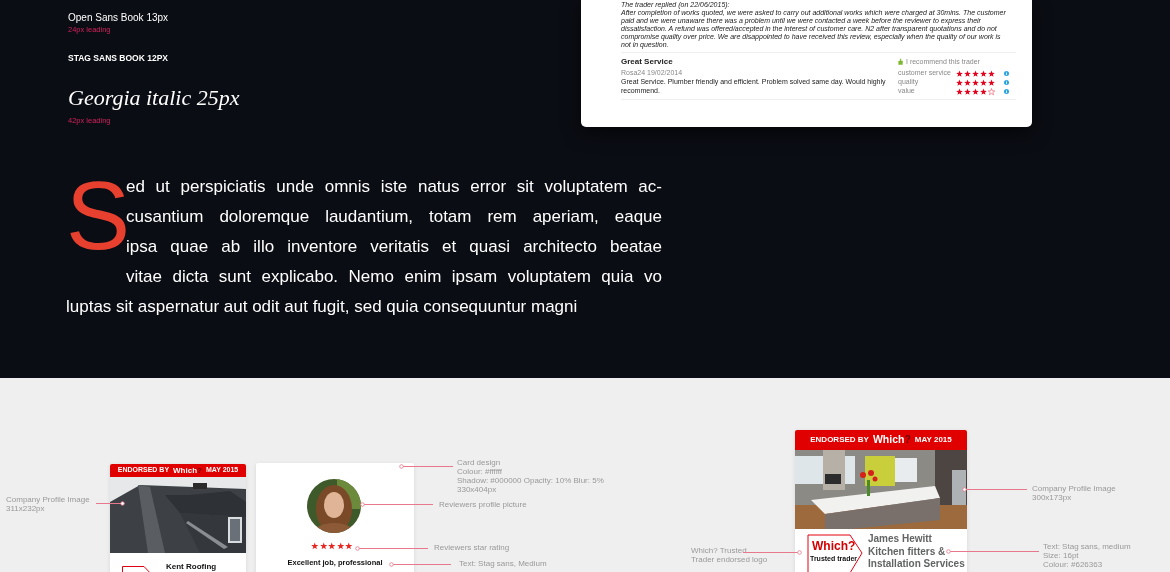 This screenshot has width=1170, height=572. Describe the element at coordinates (1087, 555) in the screenshot. I see `annotation-text: Text: Stag sans, medium Size: 16pt Colour: #626363` at that location.